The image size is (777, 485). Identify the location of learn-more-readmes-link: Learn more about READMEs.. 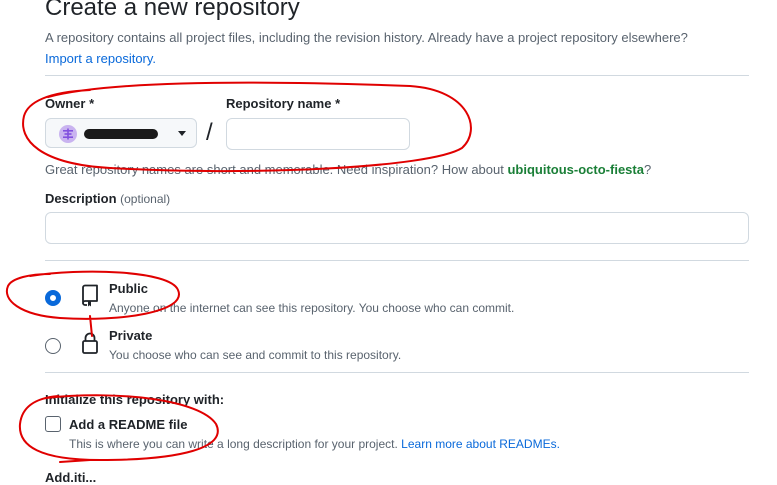
(480, 444).